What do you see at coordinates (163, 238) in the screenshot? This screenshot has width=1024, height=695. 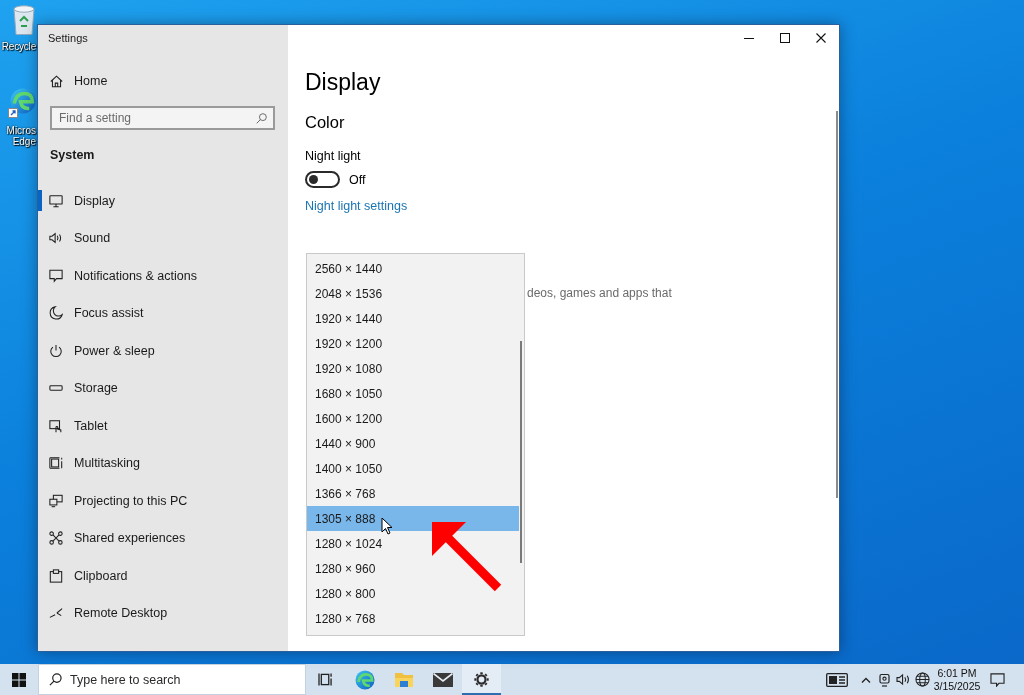 I see `sidebar-item: Sound` at bounding box center [163, 238].